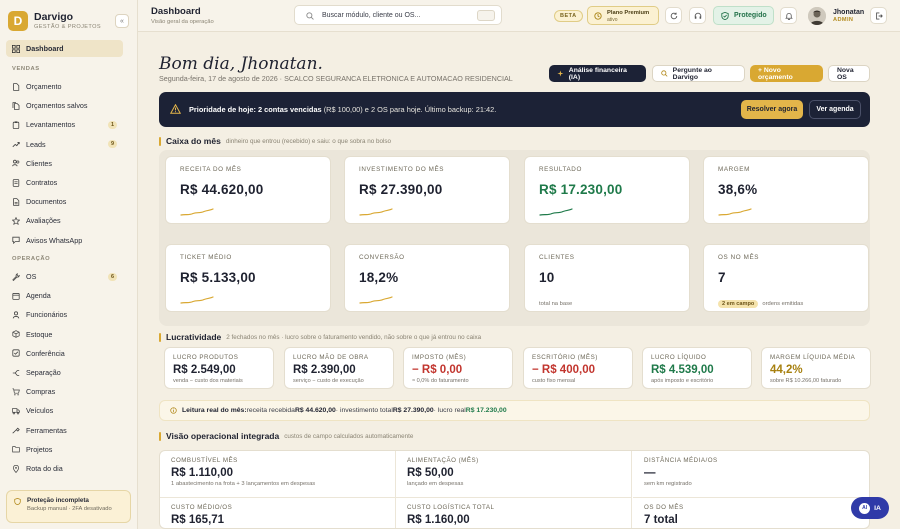 The height and width of the screenshot is (529, 900). I want to click on brand-logo: D, so click(18, 21).